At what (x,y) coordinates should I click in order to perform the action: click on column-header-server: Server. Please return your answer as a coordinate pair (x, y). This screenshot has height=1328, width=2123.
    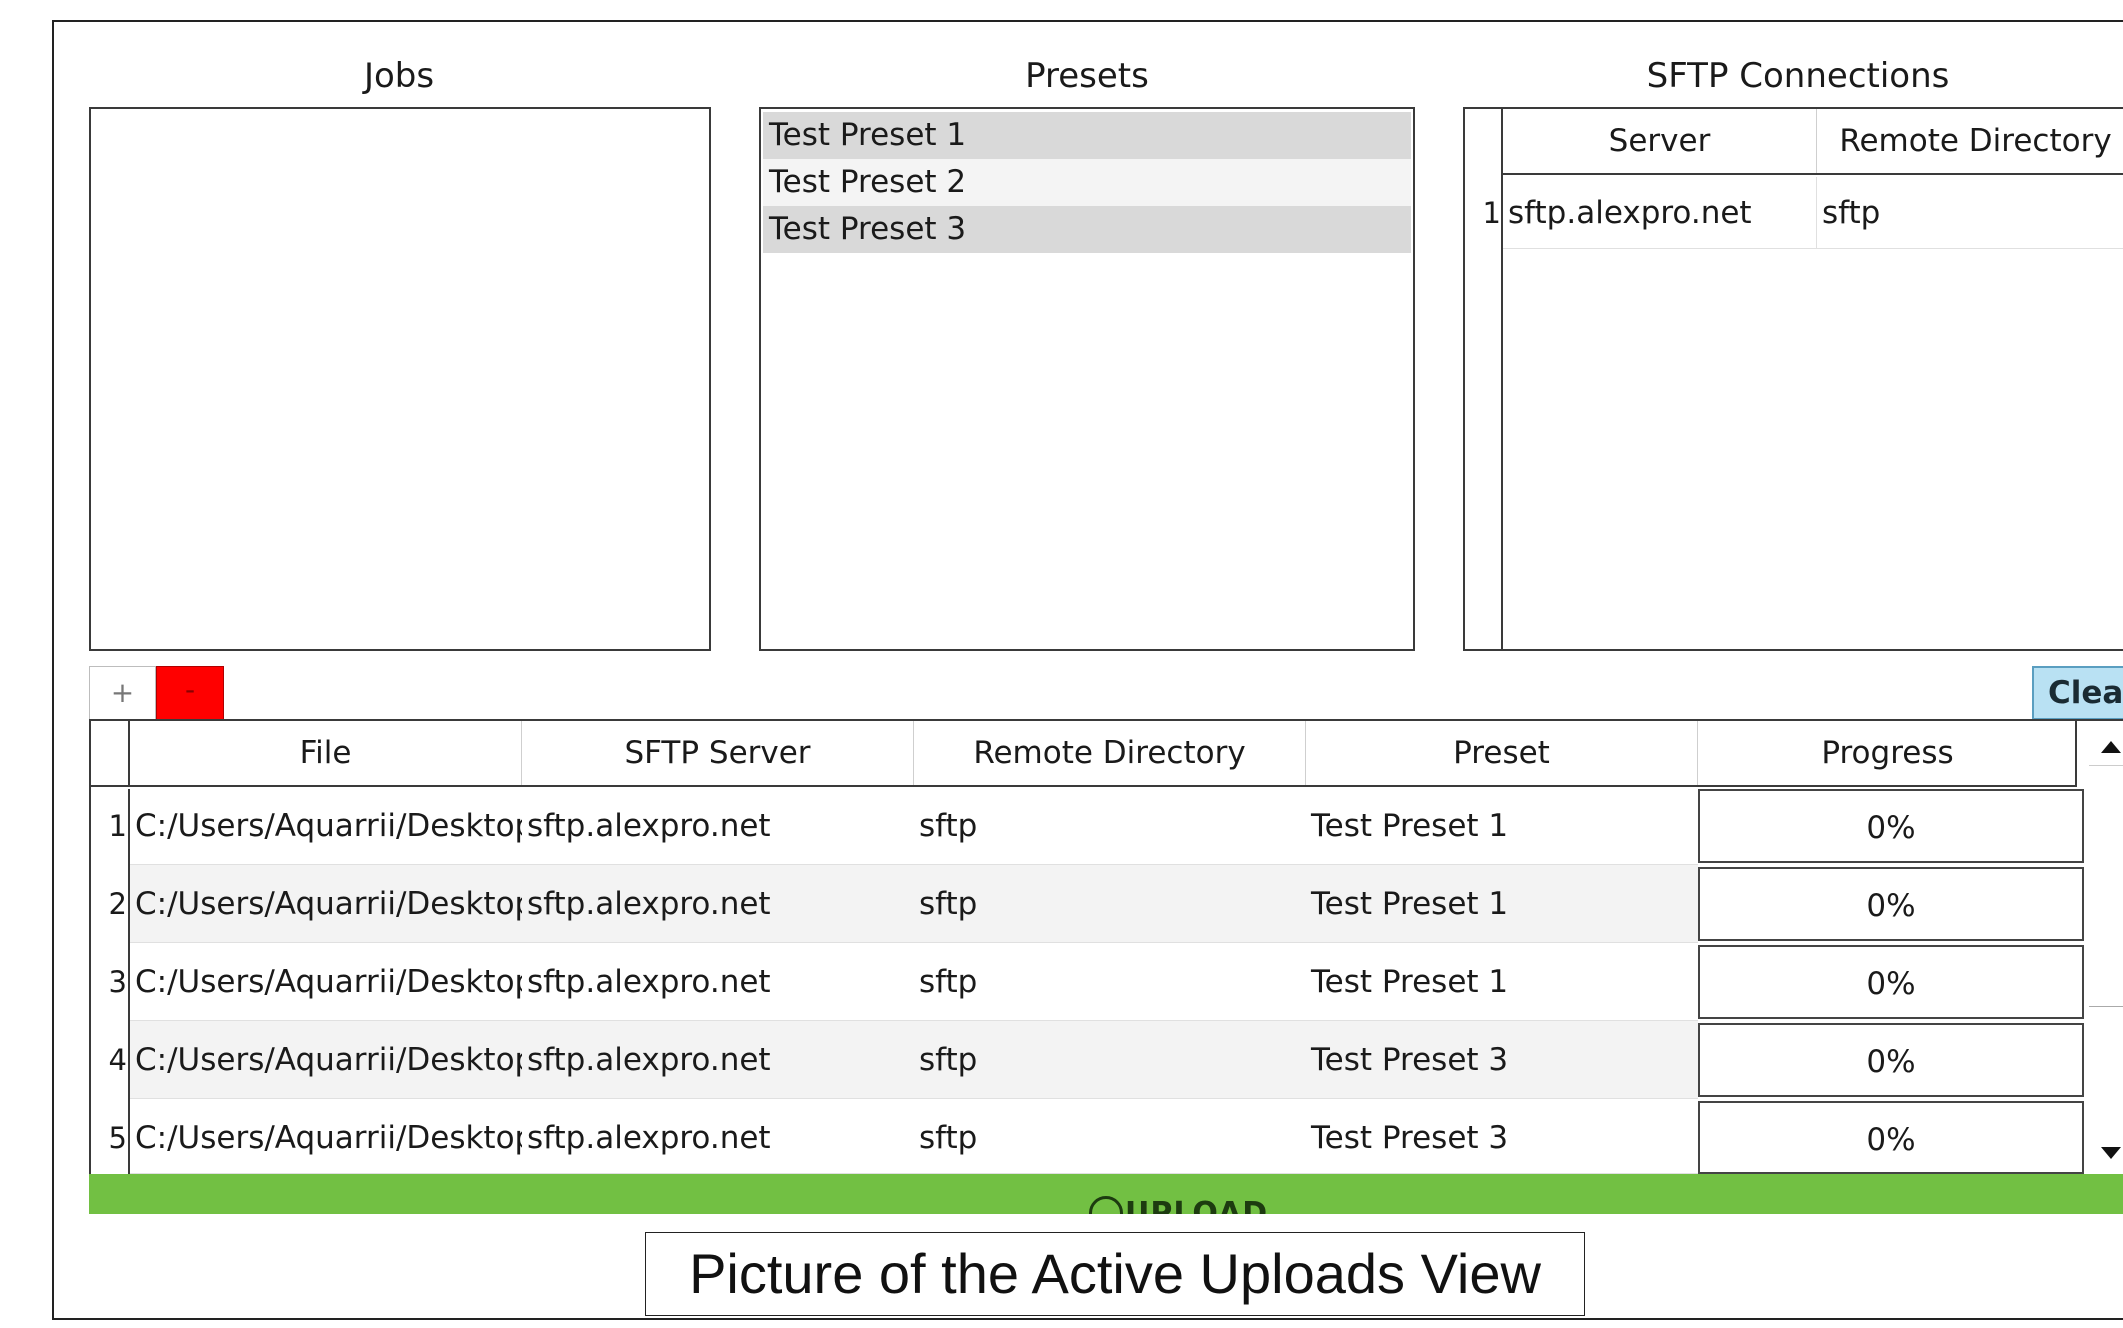
    Looking at the image, I should click on (1660, 141).